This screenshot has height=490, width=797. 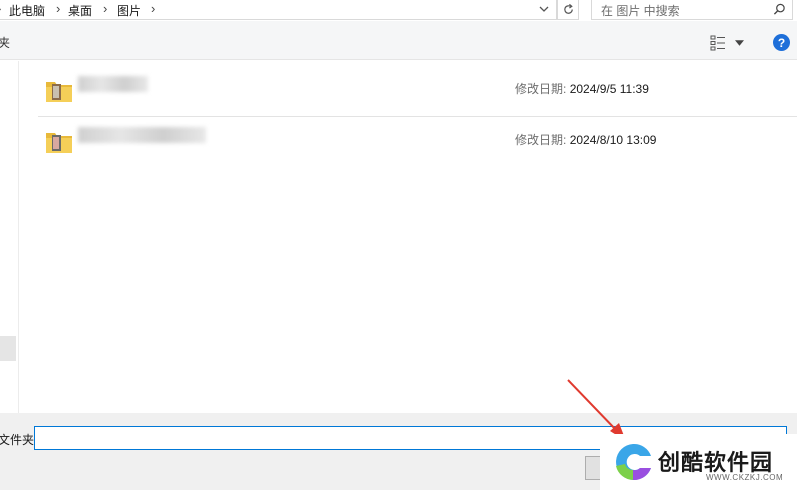 What do you see at coordinates (129, 10) in the screenshot?
I see `breadcrumb-pictures: 图片` at bounding box center [129, 10].